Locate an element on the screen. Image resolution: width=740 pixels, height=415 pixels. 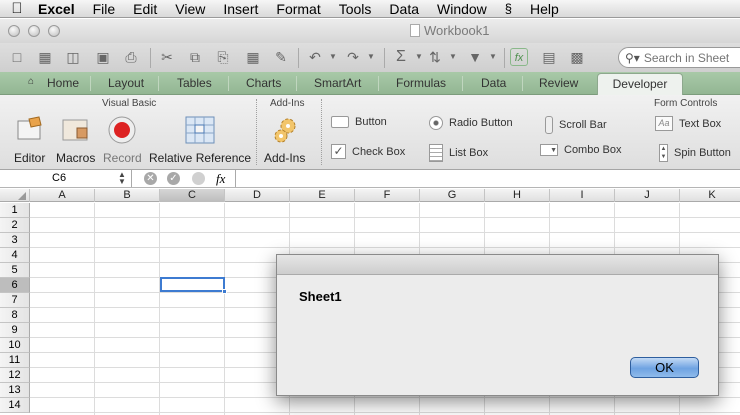
form-control-spin-button: ▲ ▼ Spin Button is located at coordinates (695, 153).